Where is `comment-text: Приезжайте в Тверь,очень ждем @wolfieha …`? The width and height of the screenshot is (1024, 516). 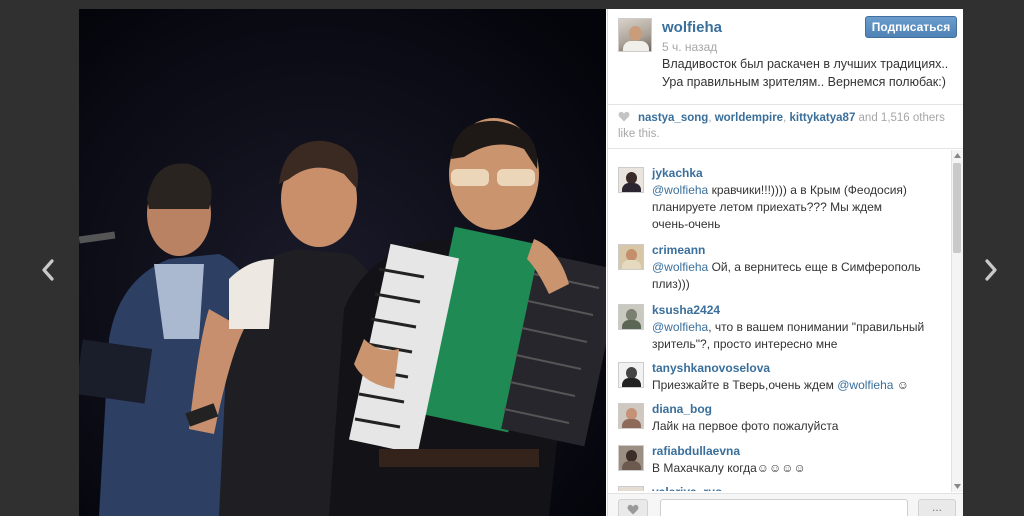
comment-text: Приезжайте в Тверь,очень ждем @wolfieha … is located at coordinates (800, 385).